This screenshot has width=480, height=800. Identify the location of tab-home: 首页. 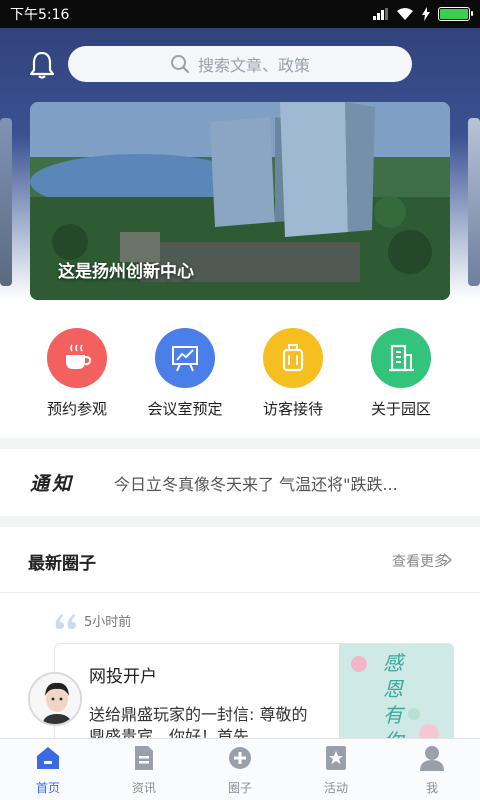
(48, 769).